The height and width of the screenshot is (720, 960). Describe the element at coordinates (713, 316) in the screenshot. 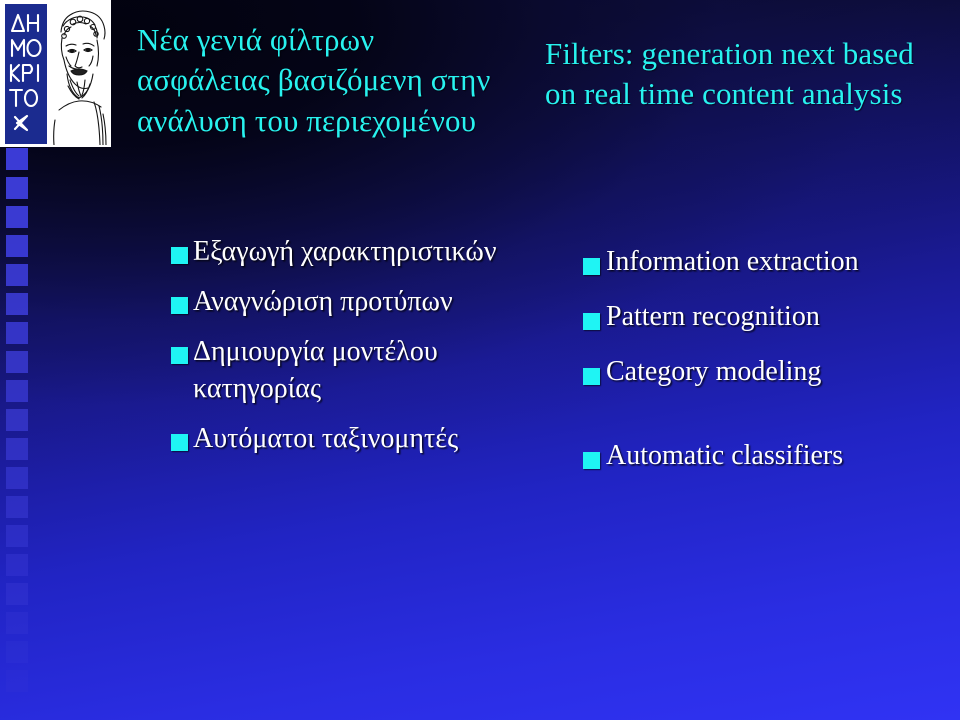

I see `list-item-label: Pattern recognition` at that location.